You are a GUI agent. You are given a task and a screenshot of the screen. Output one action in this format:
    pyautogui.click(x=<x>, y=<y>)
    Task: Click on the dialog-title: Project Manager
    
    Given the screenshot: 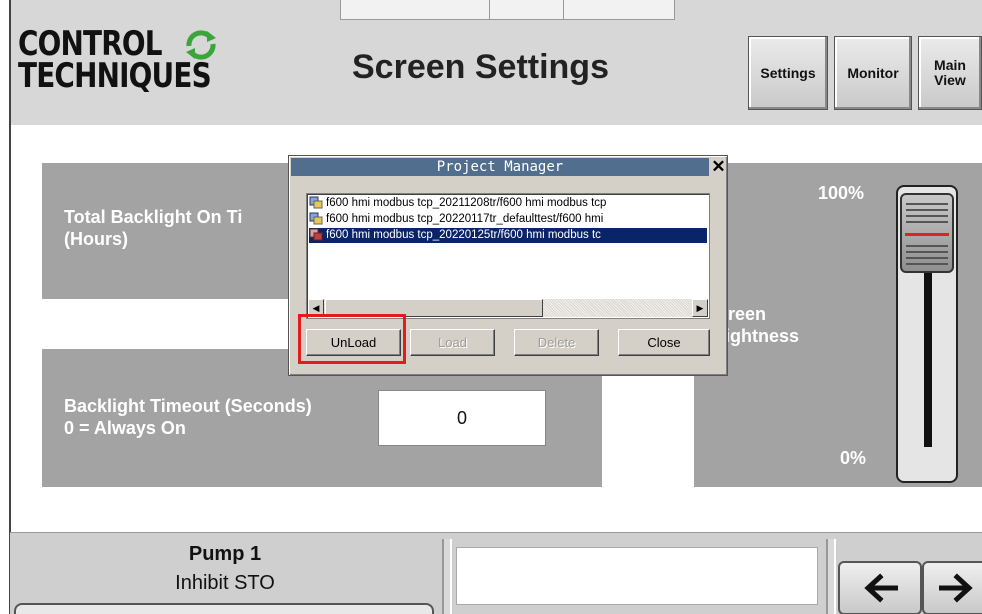 What is the action you would take?
    pyautogui.click(x=500, y=167)
    